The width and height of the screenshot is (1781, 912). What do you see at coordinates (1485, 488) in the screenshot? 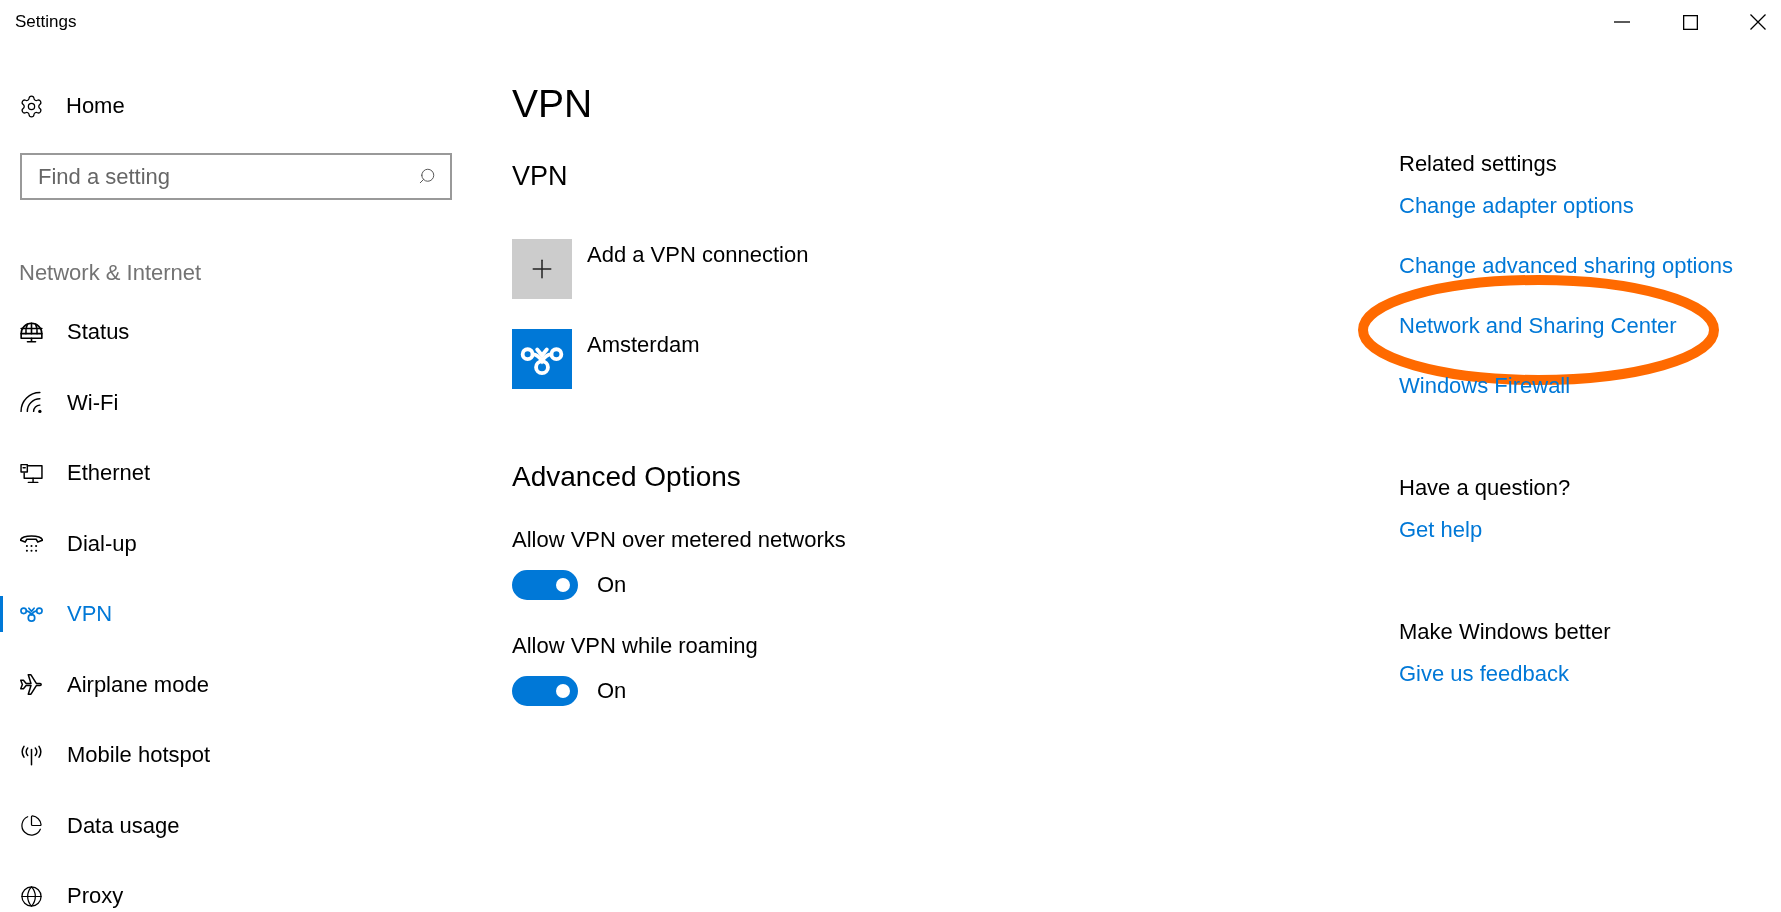
I see `section-heading: Have a question?` at bounding box center [1485, 488].